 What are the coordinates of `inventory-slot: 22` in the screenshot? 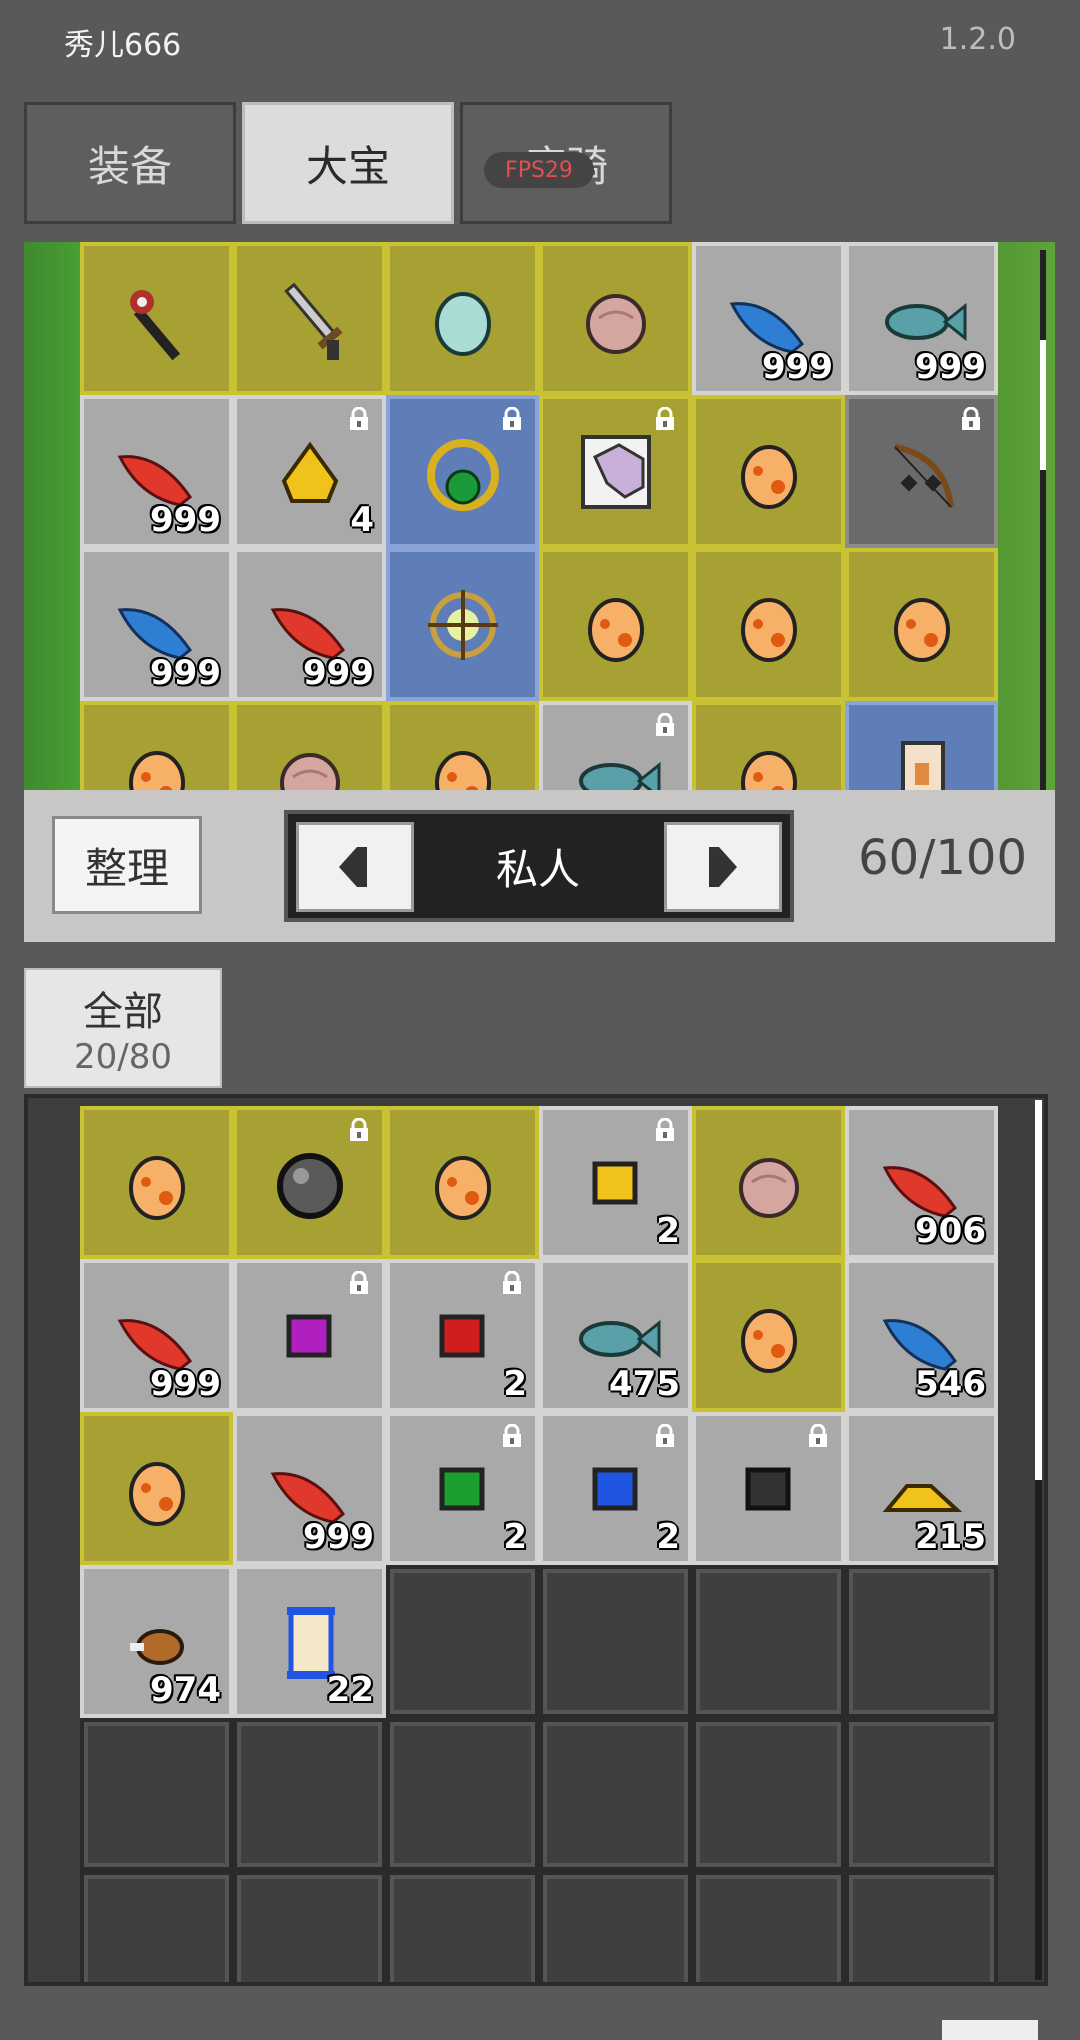 It's located at (309, 1641).